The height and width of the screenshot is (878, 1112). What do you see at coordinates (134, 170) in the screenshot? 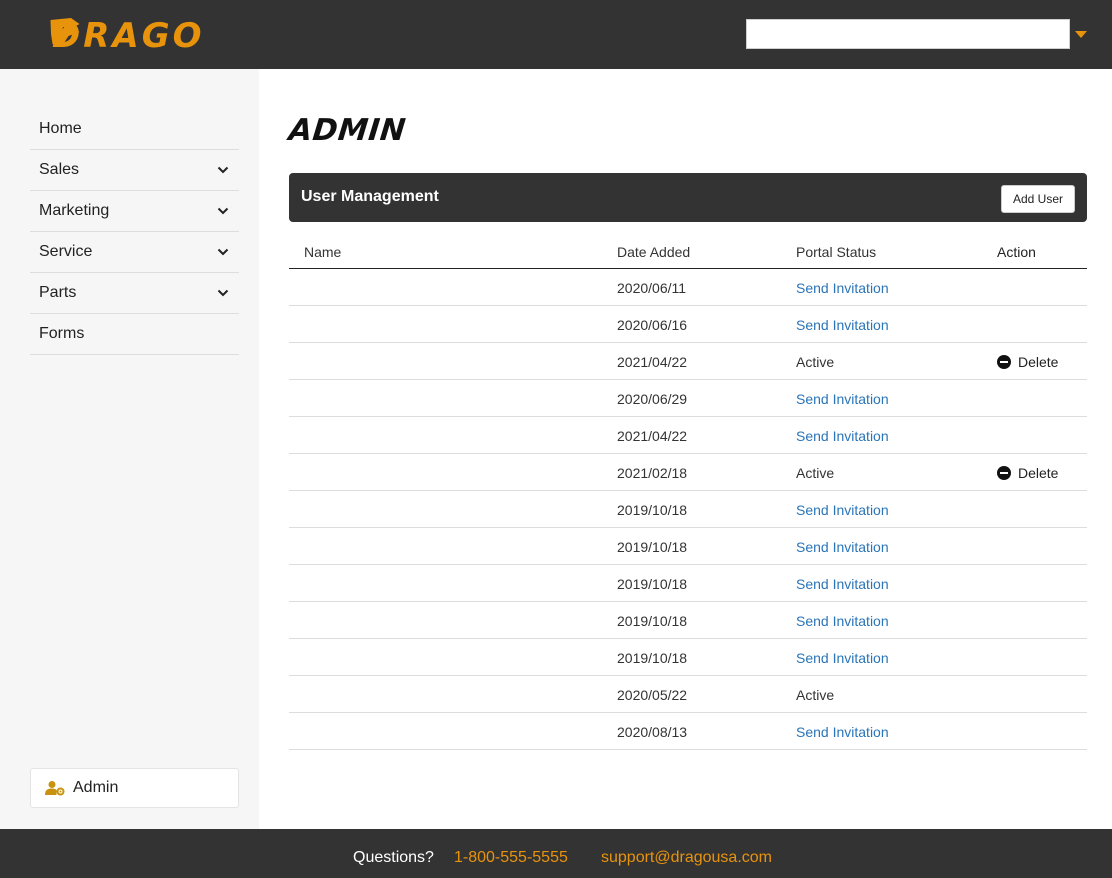
I see `sidebar-item-sales: Sales` at bounding box center [134, 170].